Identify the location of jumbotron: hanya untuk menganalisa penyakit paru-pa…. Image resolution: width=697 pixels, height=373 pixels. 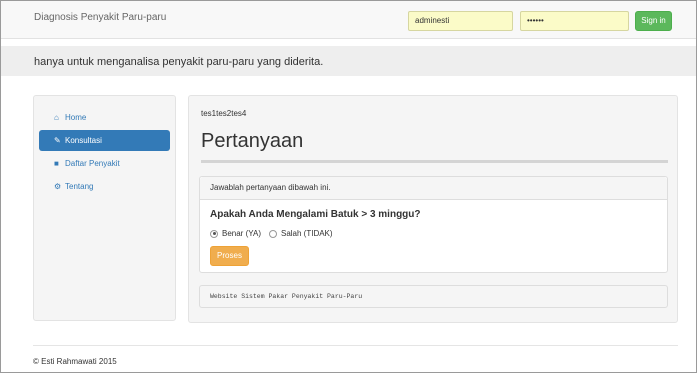
(348, 61).